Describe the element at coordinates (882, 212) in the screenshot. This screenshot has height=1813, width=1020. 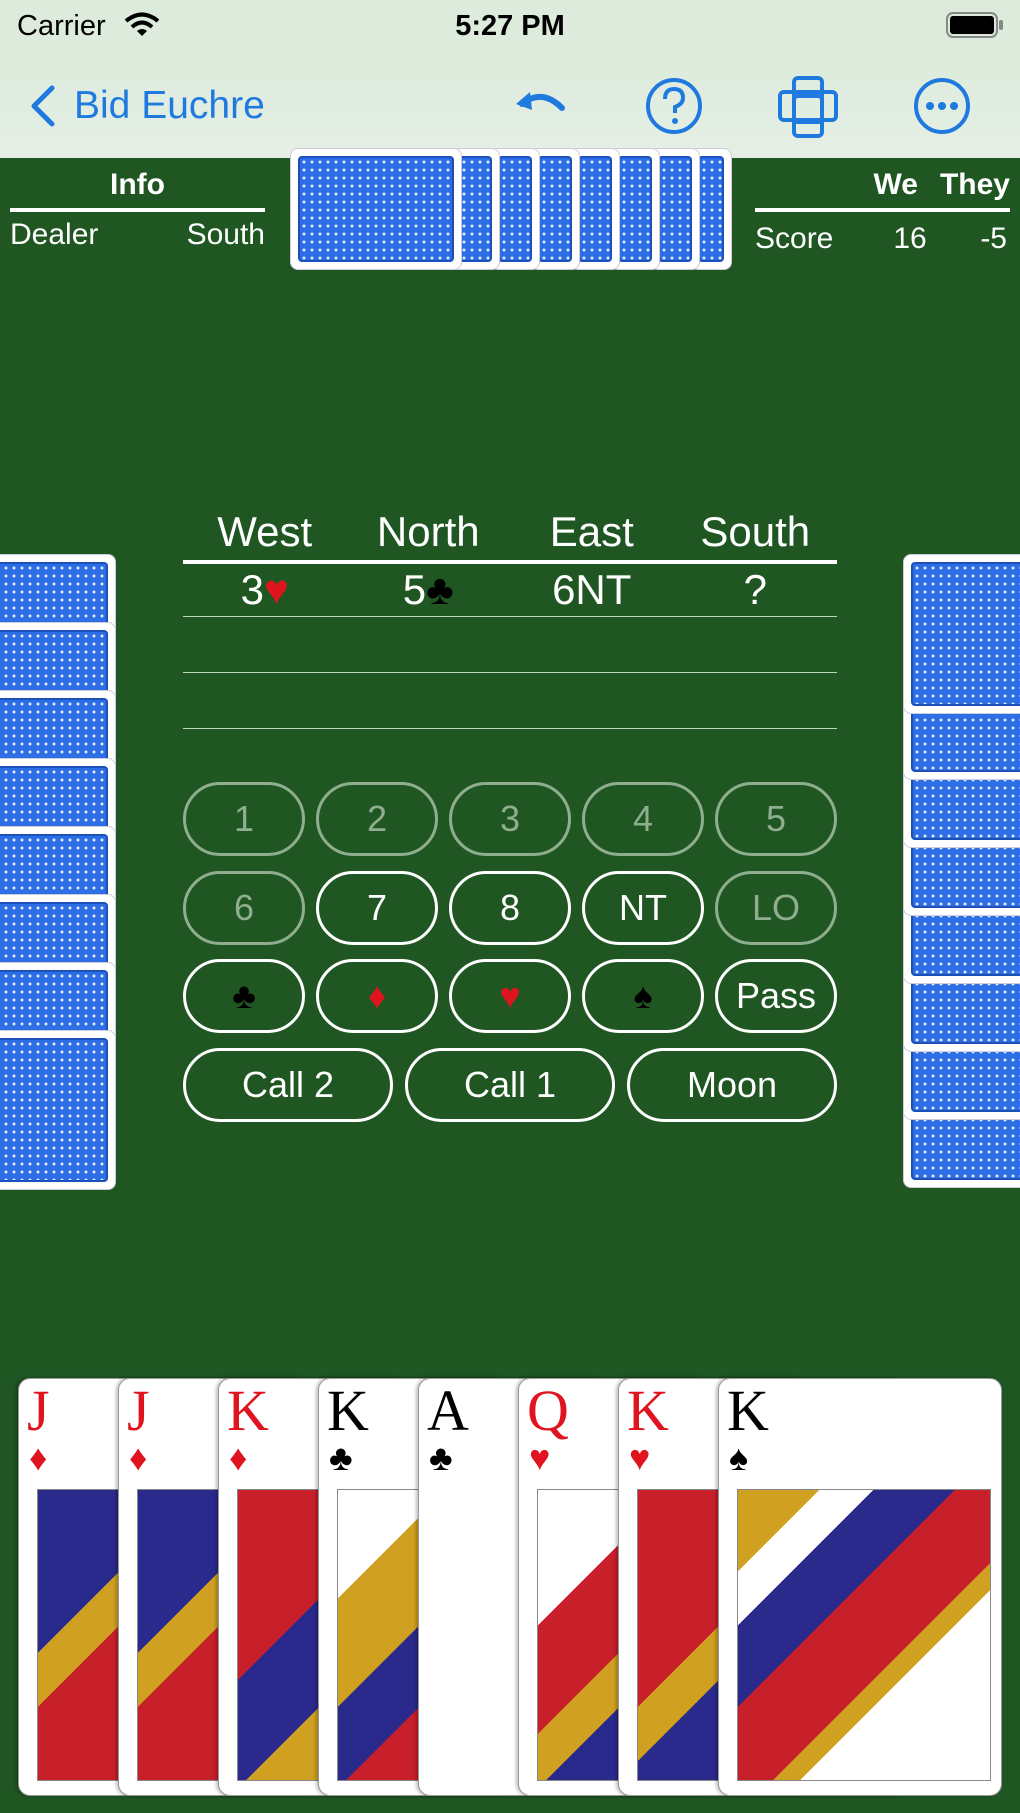
I see `score-panel: We They Score 16 -5` at that location.